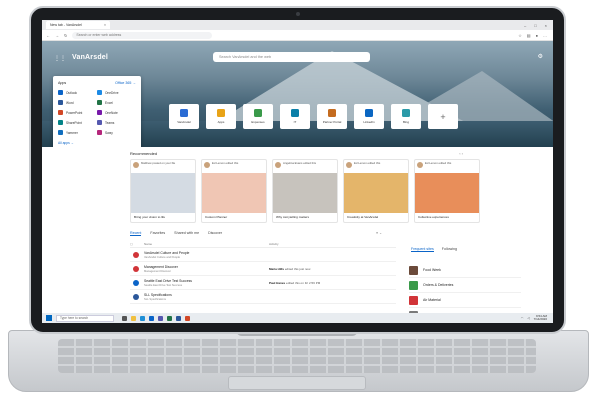  Describe the element at coordinates (142, 318) in the screenshot. I see `edge-icon` at that location.